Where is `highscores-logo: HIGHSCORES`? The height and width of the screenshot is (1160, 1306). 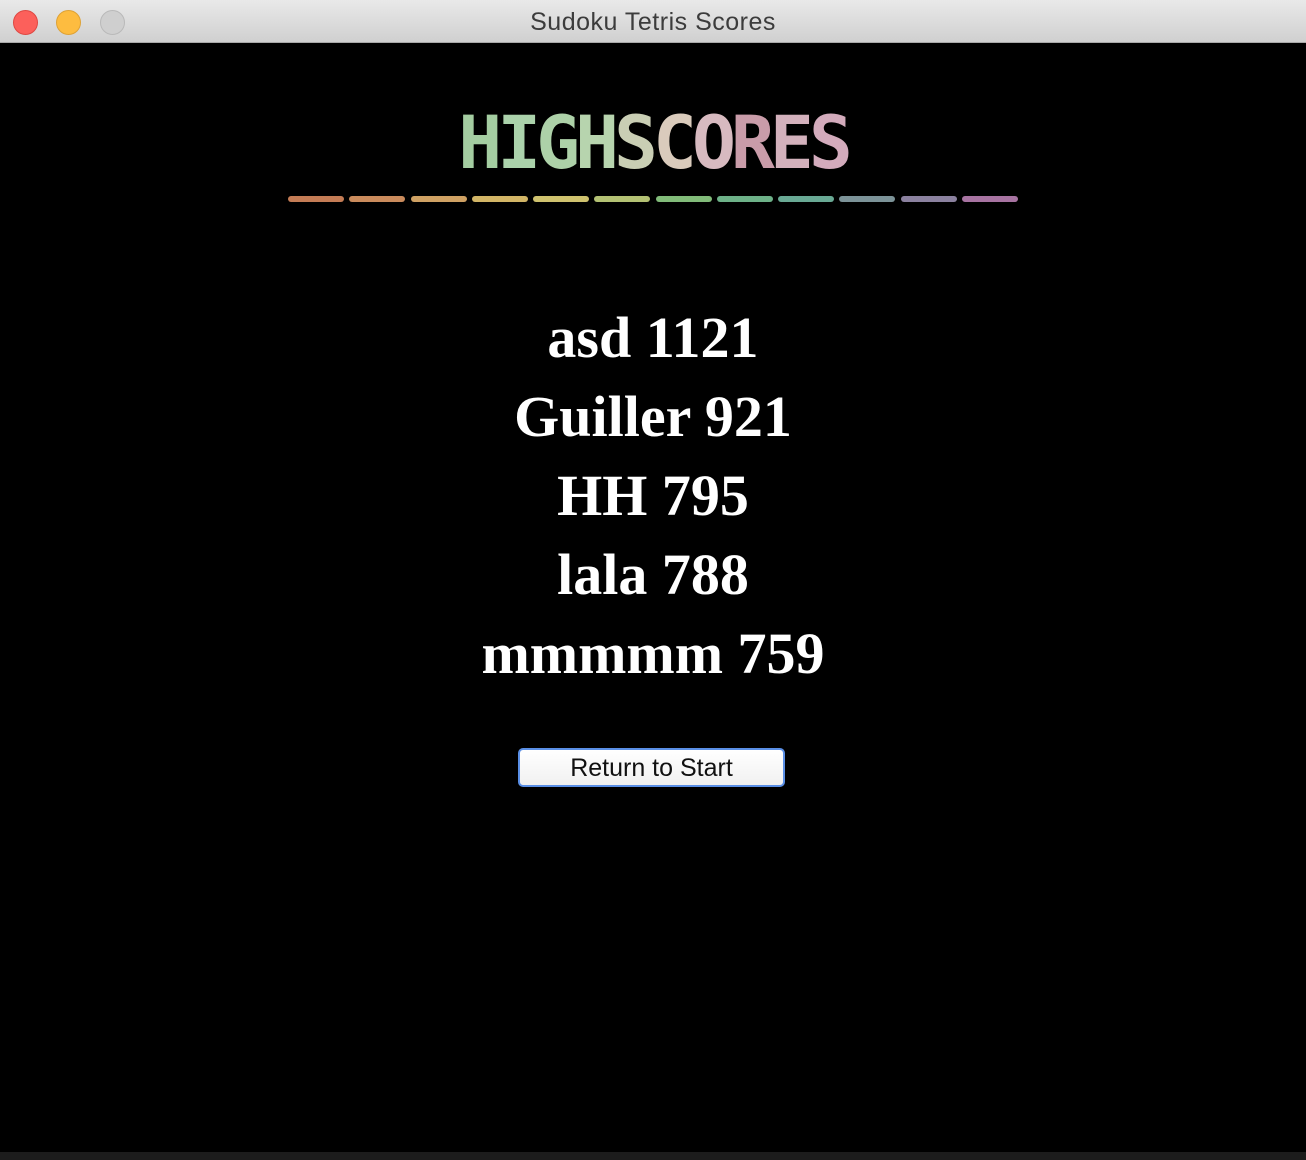
highscores-logo: HIGHSCORES is located at coordinates (653, 158).